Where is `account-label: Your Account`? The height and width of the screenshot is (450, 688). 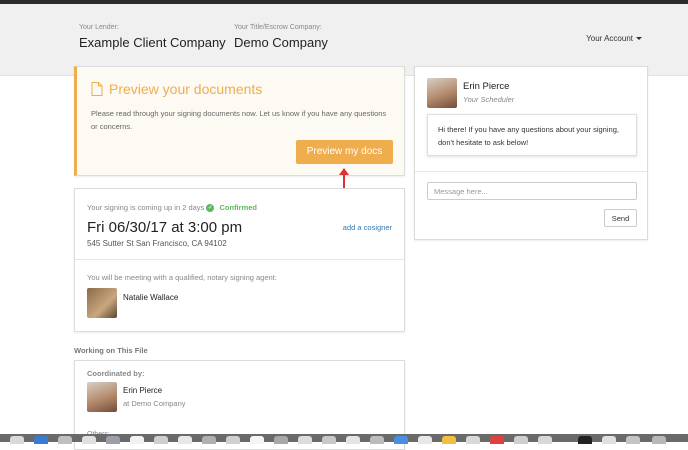 account-label: Your Account is located at coordinates (609, 38).